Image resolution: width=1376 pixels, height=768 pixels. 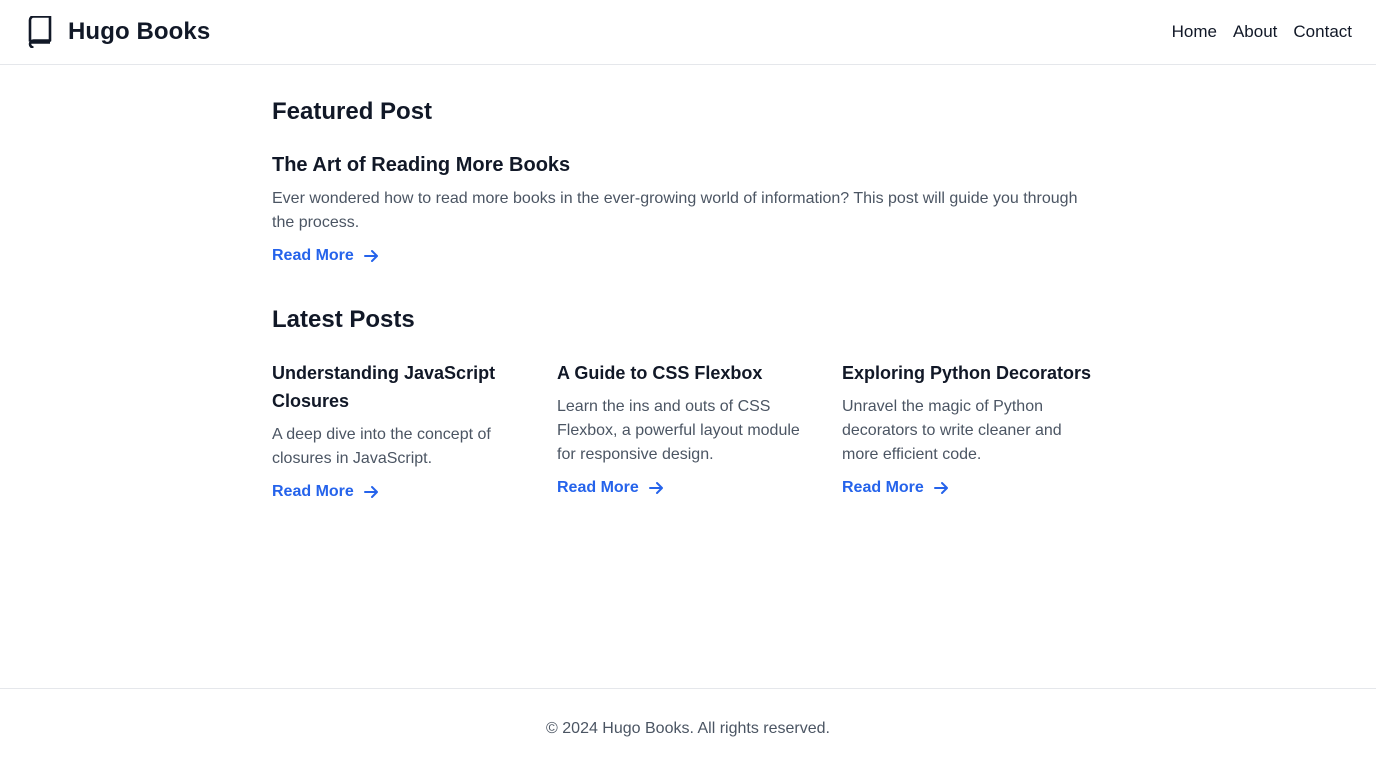 What do you see at coordinates (660, 373) in the screenshot?
I see `post-card-title: A Guide to CSS Flexbox` at bounding box center [660, 373].